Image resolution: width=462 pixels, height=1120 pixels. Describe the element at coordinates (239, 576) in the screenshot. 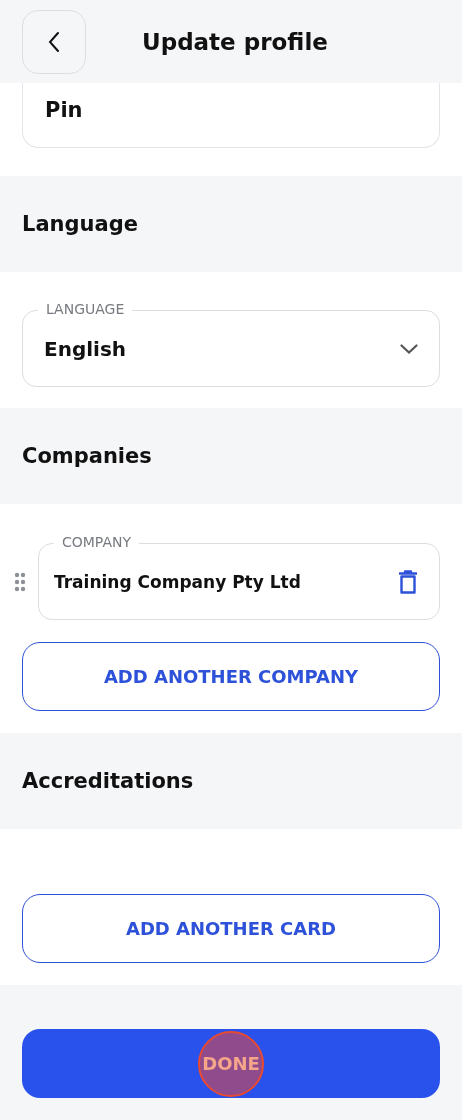

I see `company-field: COMPANY Training Company Pty Ltd` at that location.